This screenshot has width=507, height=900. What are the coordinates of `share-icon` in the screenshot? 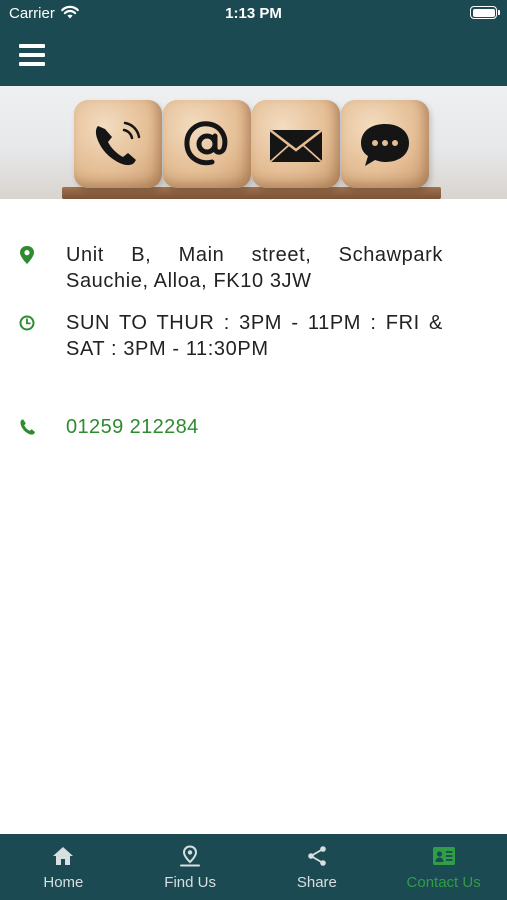 It's located at (317, 856).